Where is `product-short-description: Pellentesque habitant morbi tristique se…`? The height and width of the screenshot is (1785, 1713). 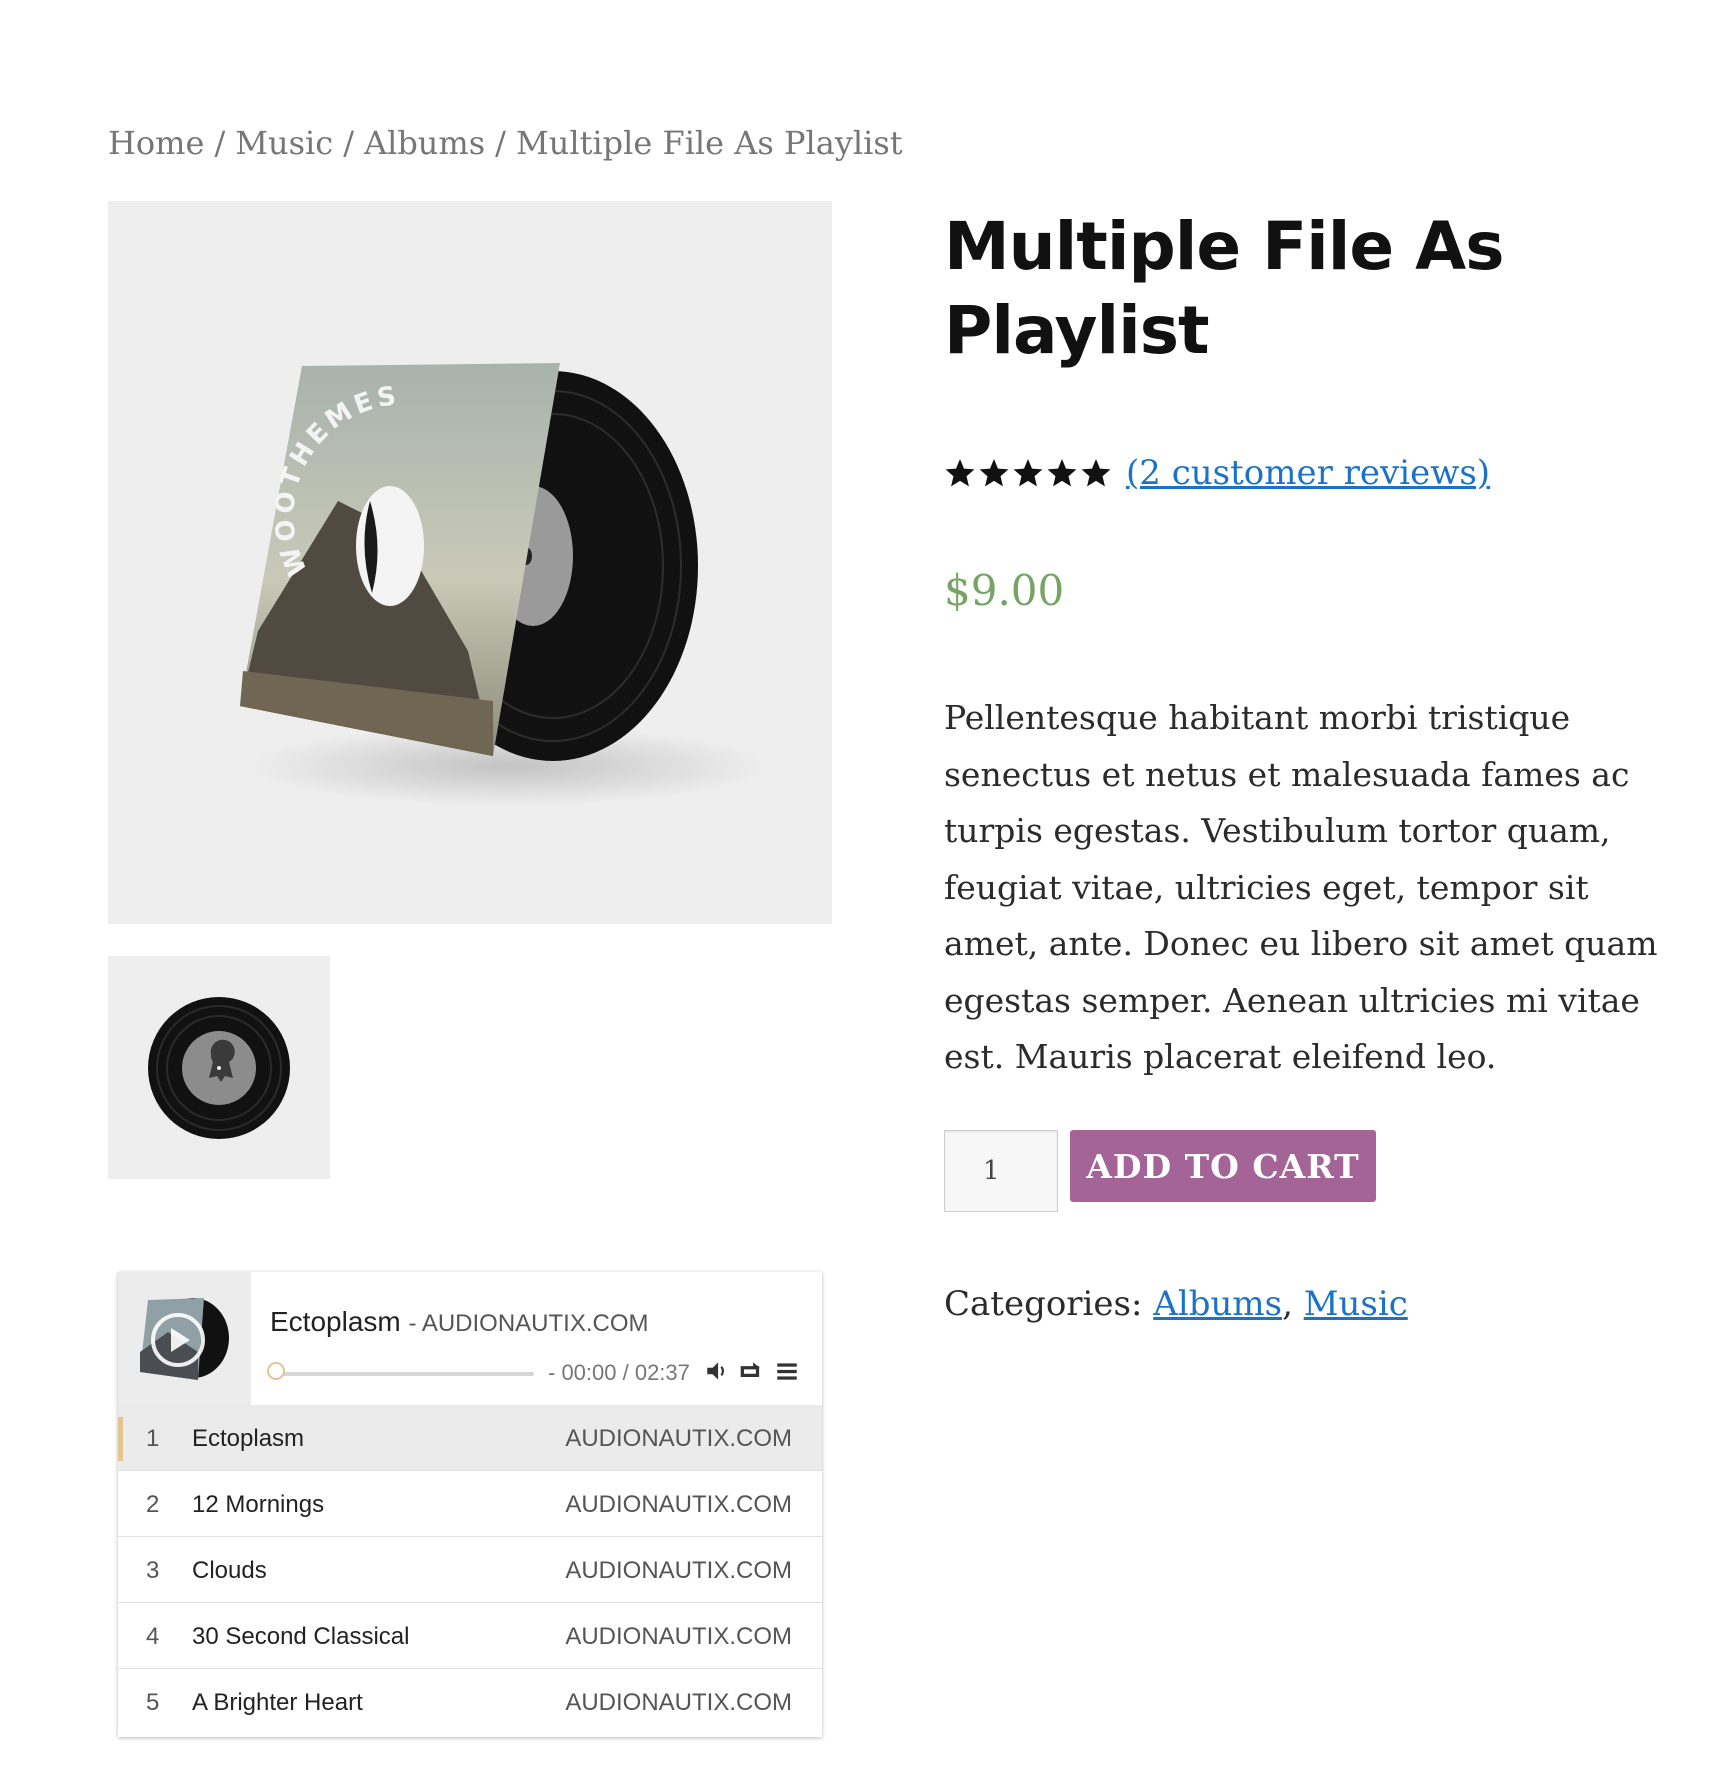
product-short-description: Pellentesque habitant morbi tristique se… is located at coordinates (1301, 887).